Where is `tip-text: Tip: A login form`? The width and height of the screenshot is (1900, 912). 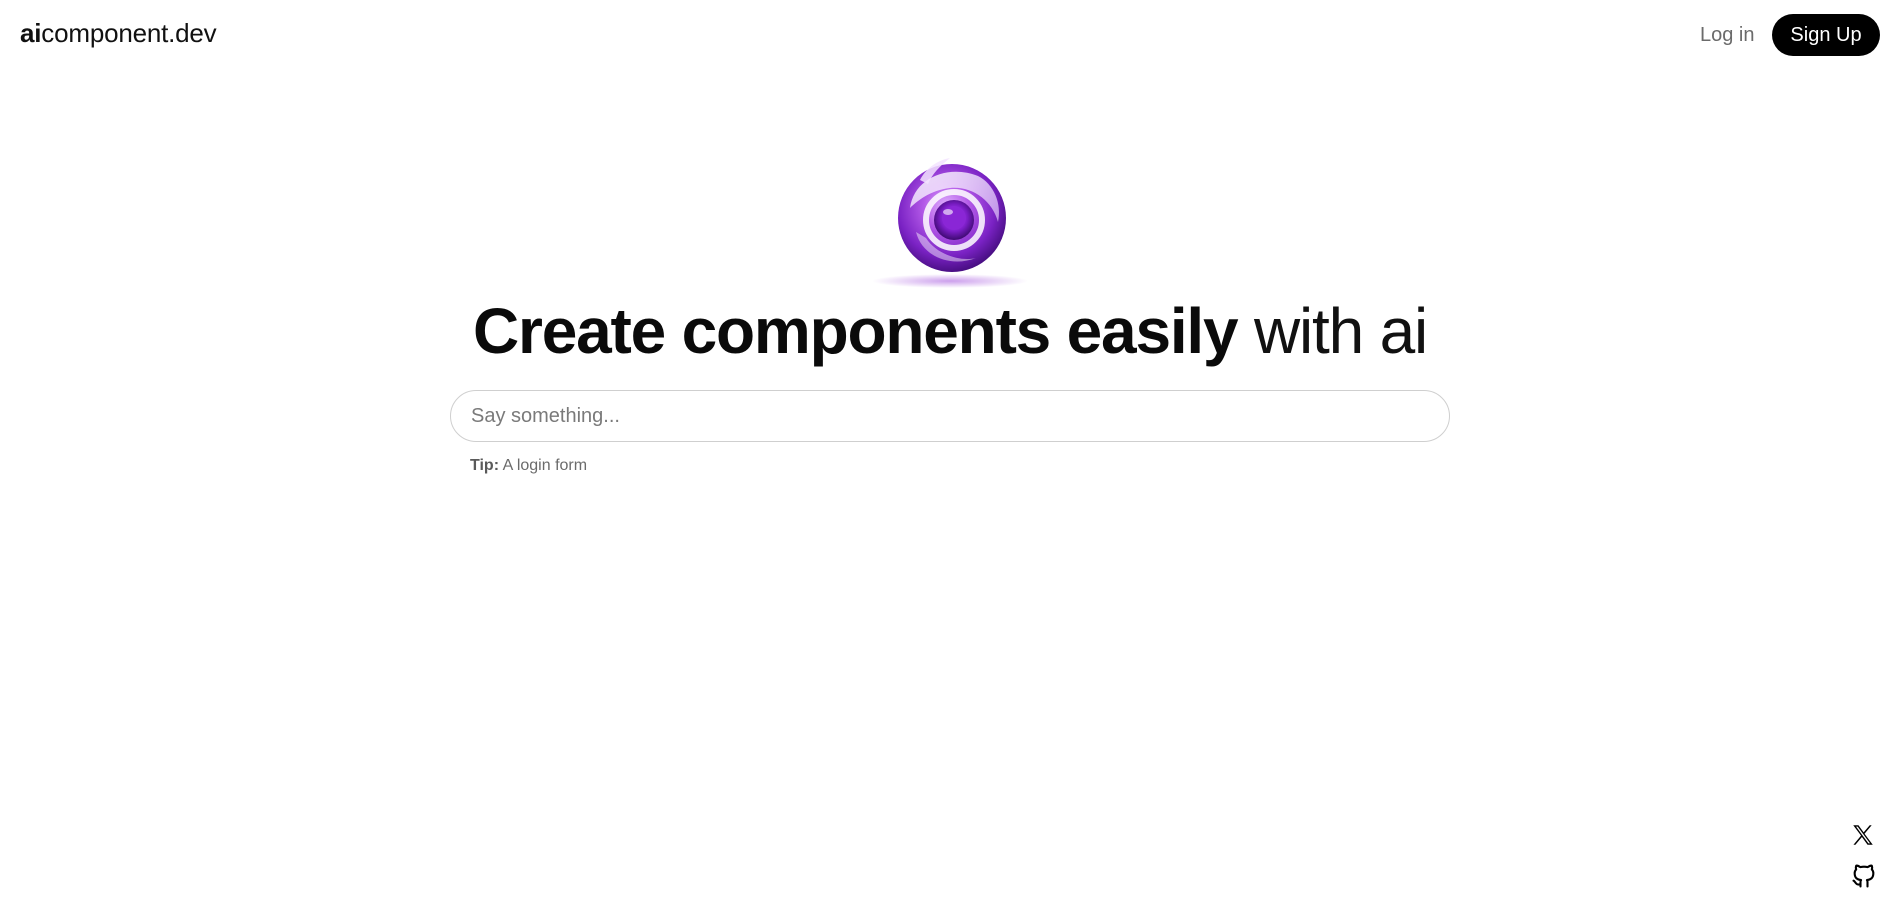 tip-text: Tip: A login form is located at coordinates (528, 466).